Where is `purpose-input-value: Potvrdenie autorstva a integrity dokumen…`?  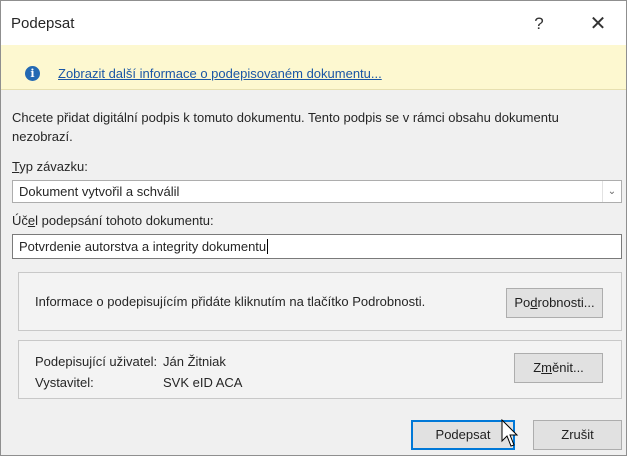 purpose-input-value: Potvrdenie autorstva a integrity dokumen… is located at coordinates (144, 246).